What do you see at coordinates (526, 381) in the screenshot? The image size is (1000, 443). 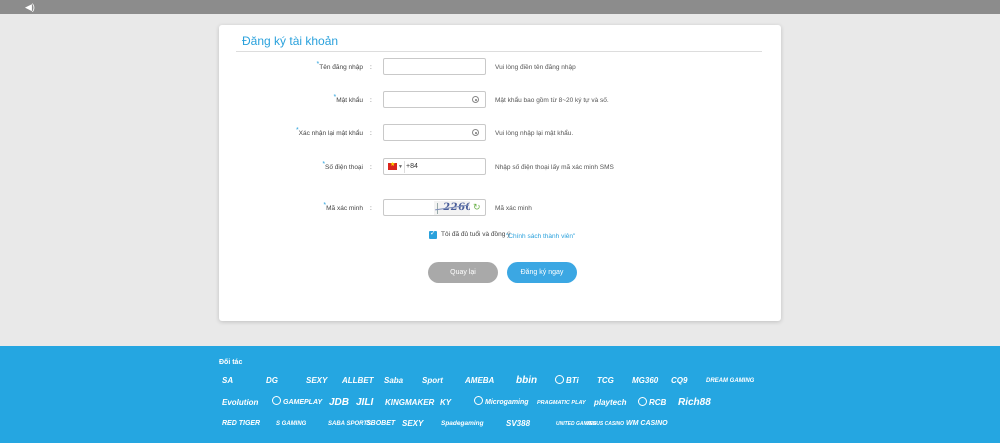 I see `partner-logo: bbin` at bounding box center [526, 381].